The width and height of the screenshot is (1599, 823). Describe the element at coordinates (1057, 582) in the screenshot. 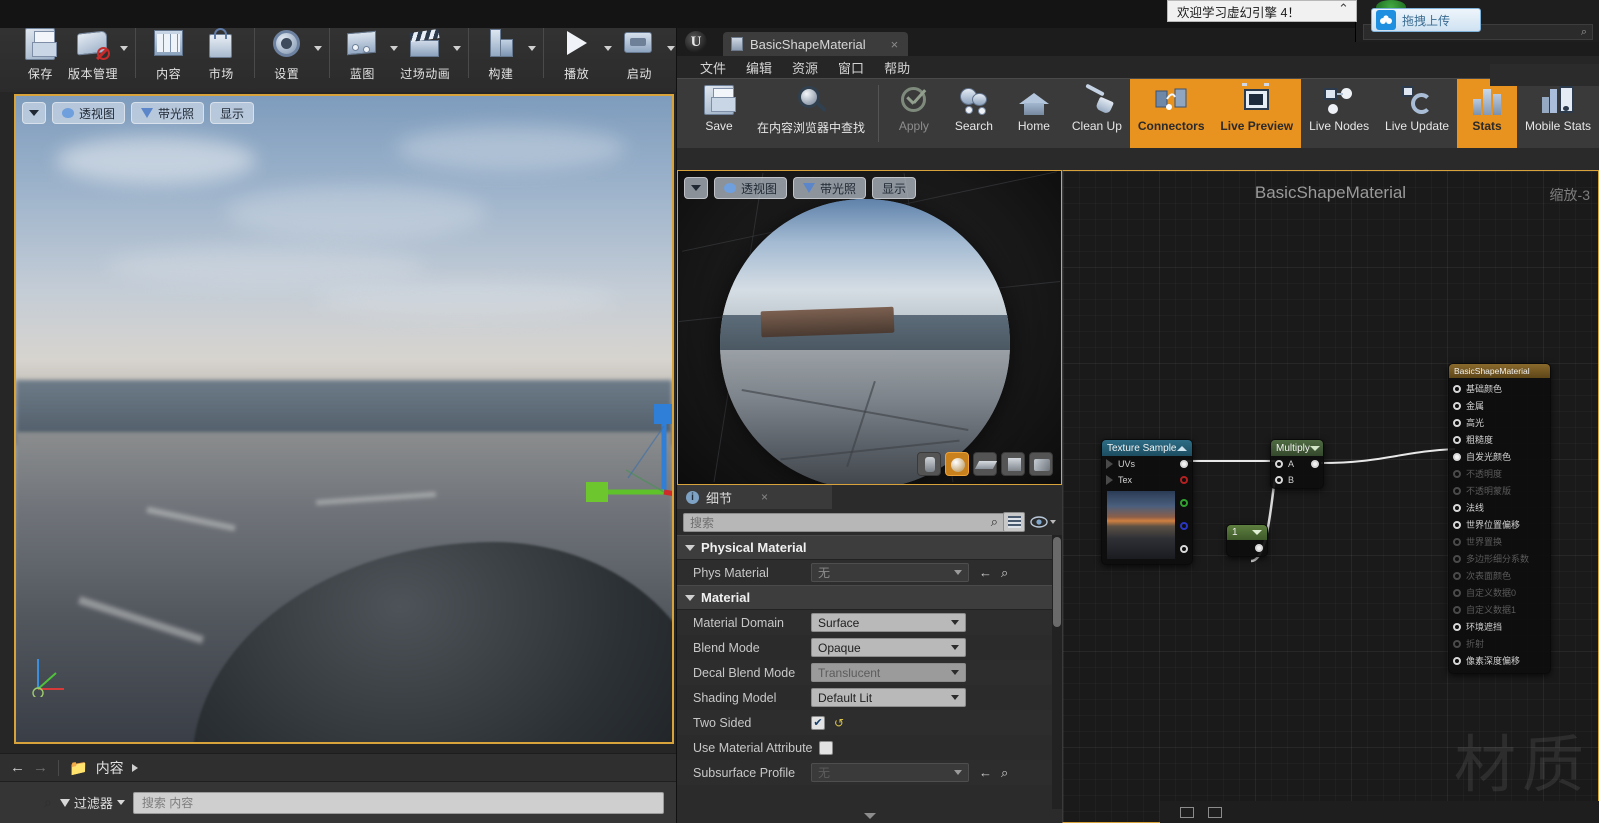

I see `details-scrollbar-thumb` at that location.